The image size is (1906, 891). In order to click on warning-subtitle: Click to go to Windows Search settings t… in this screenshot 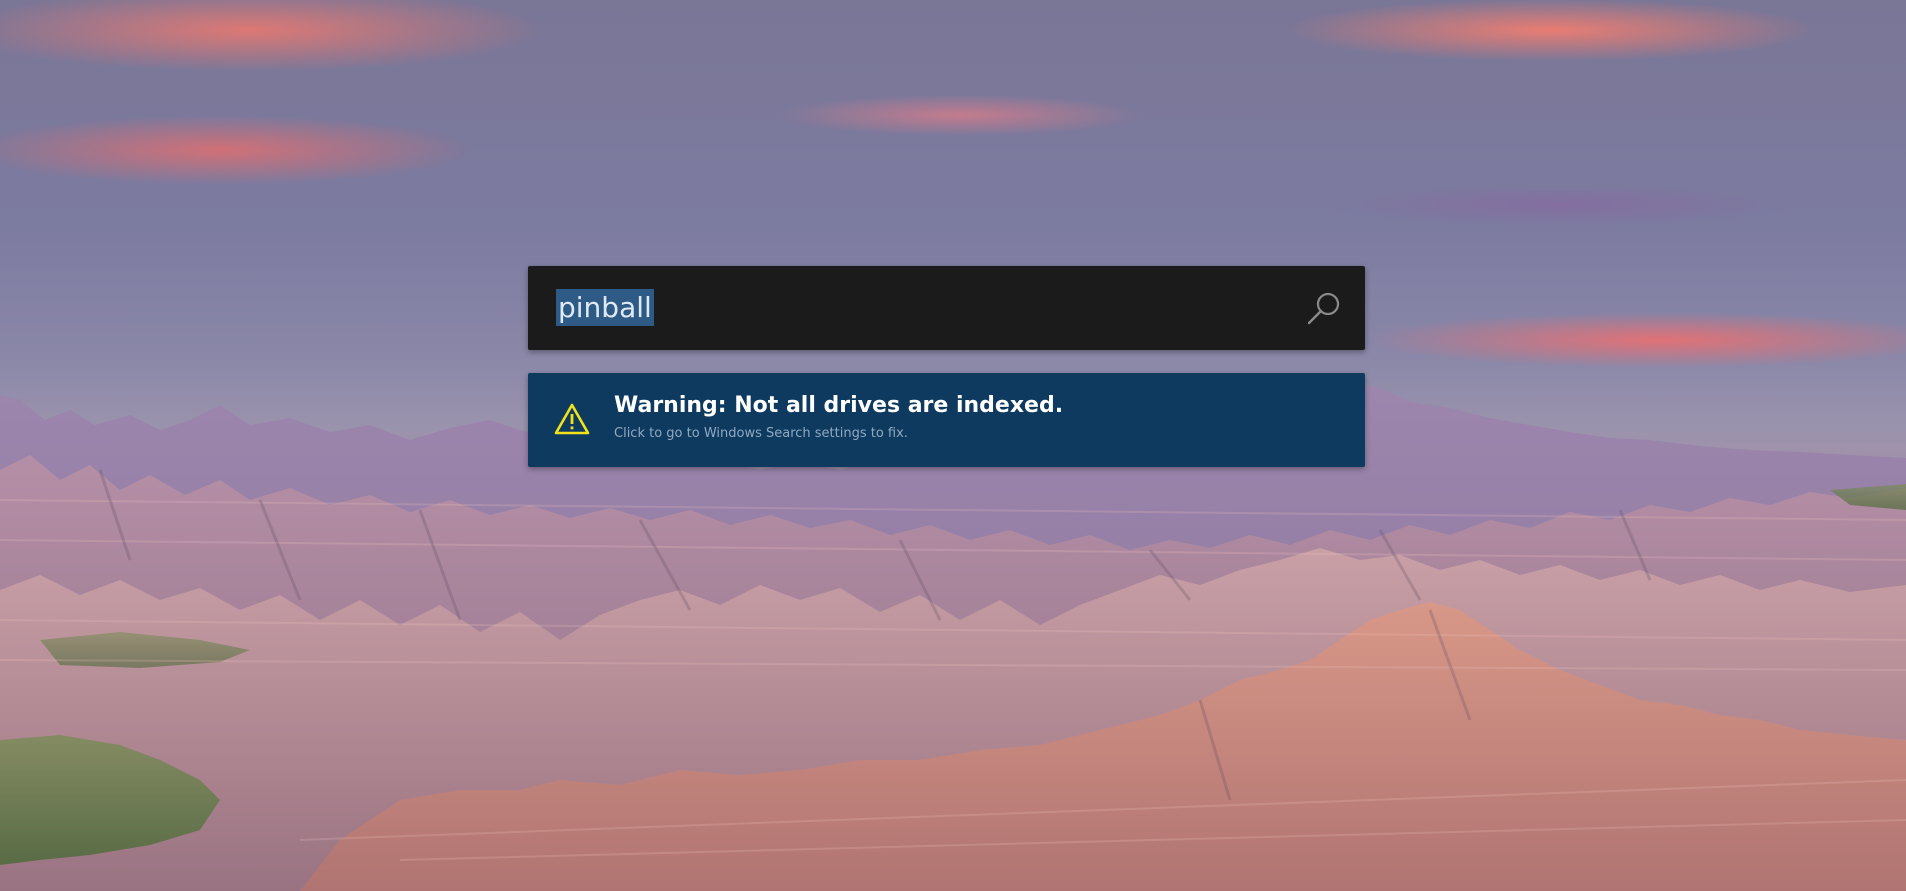, I will do `click(761, 433)`.